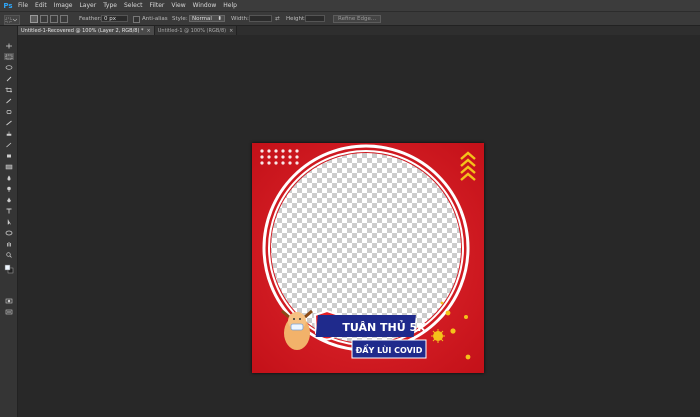 The width and height of the screenshot is (700, 417). I want to click on anti-alias-checkbox, so click(136, 19).